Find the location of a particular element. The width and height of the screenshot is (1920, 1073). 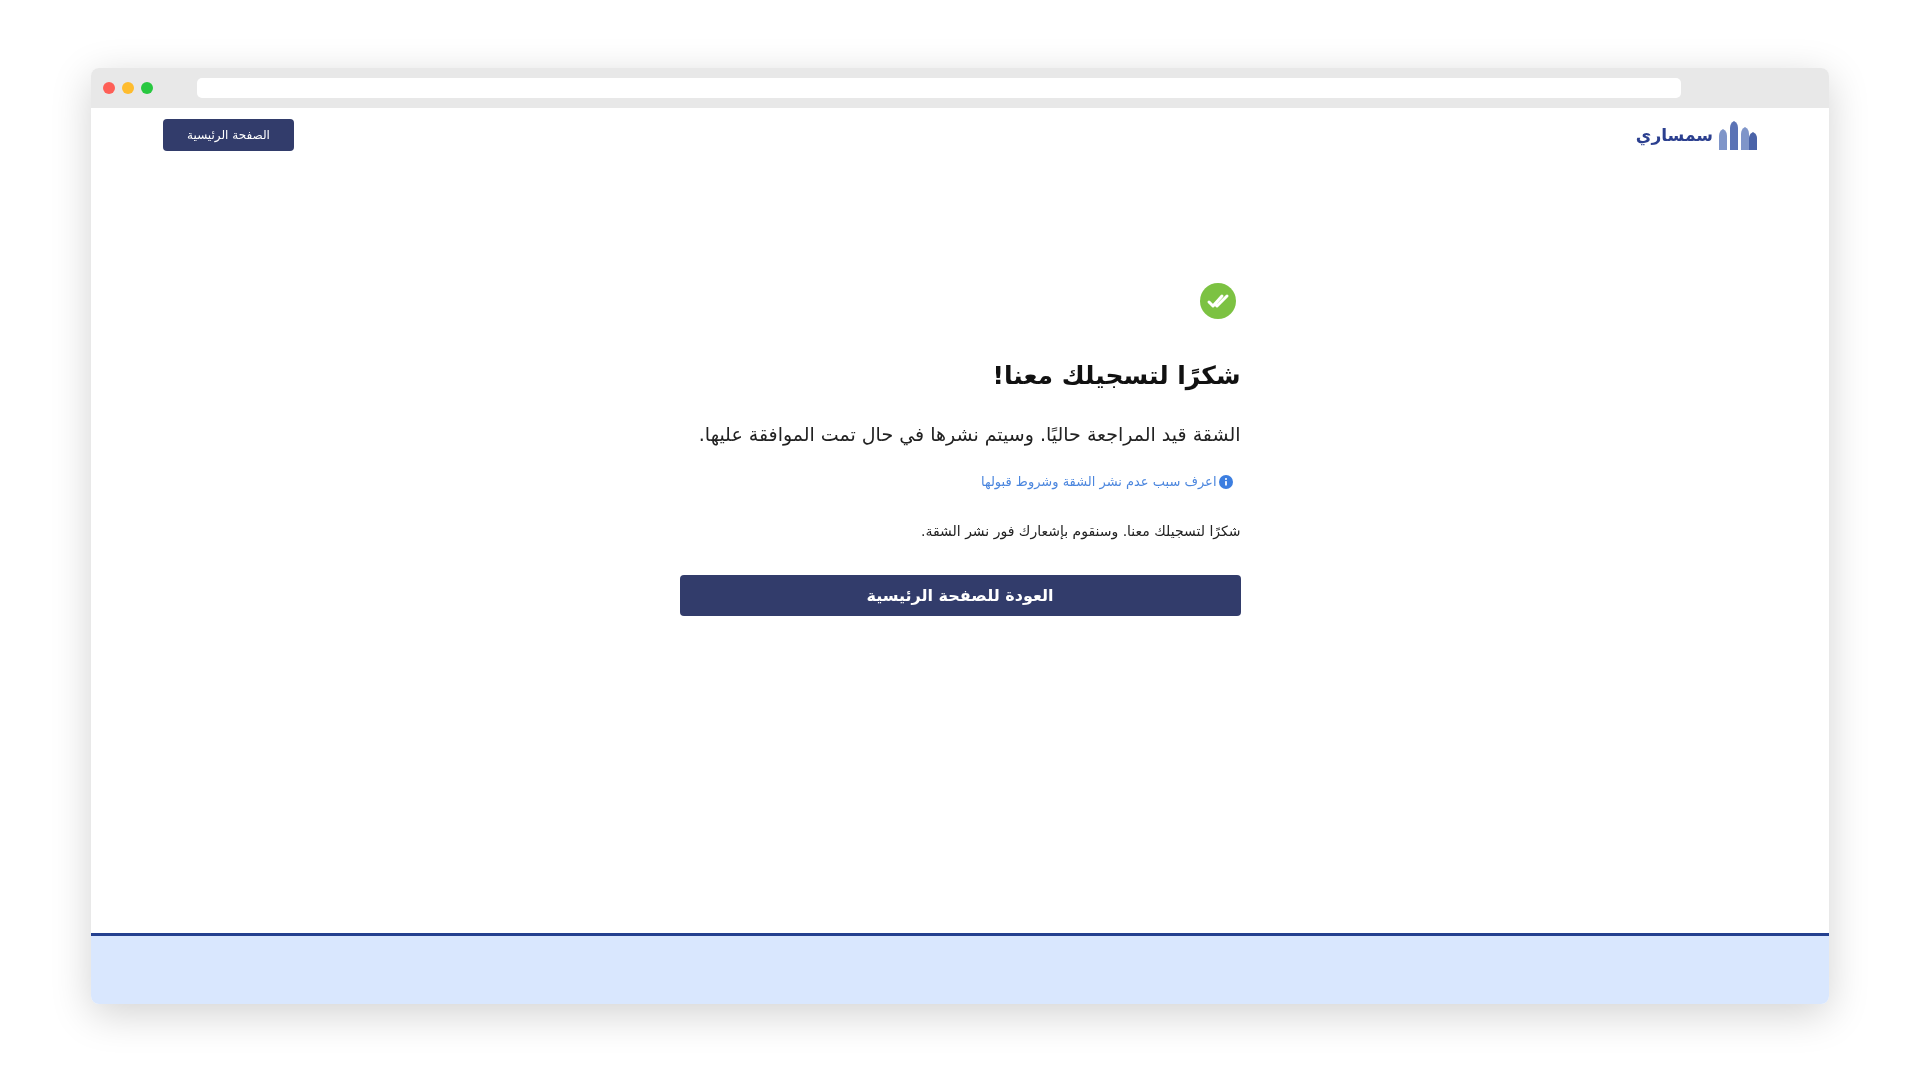

double-check-icon is located at coordinates (1217, 301).